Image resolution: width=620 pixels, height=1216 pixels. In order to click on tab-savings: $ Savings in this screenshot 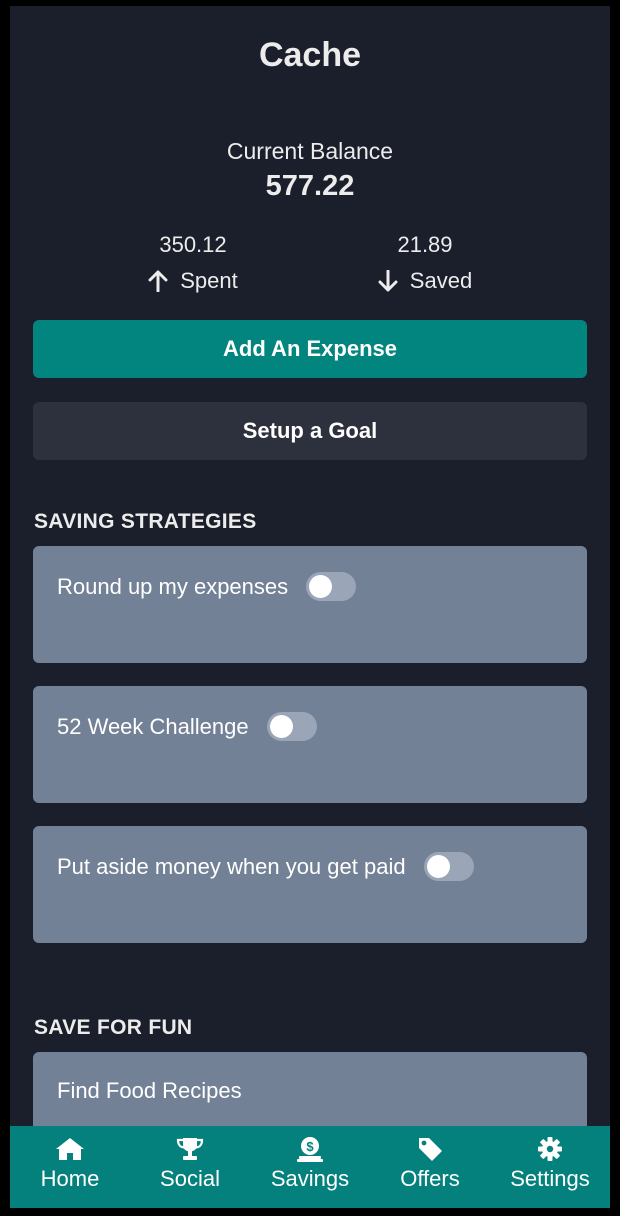, I will do `click(310, 1167)`.